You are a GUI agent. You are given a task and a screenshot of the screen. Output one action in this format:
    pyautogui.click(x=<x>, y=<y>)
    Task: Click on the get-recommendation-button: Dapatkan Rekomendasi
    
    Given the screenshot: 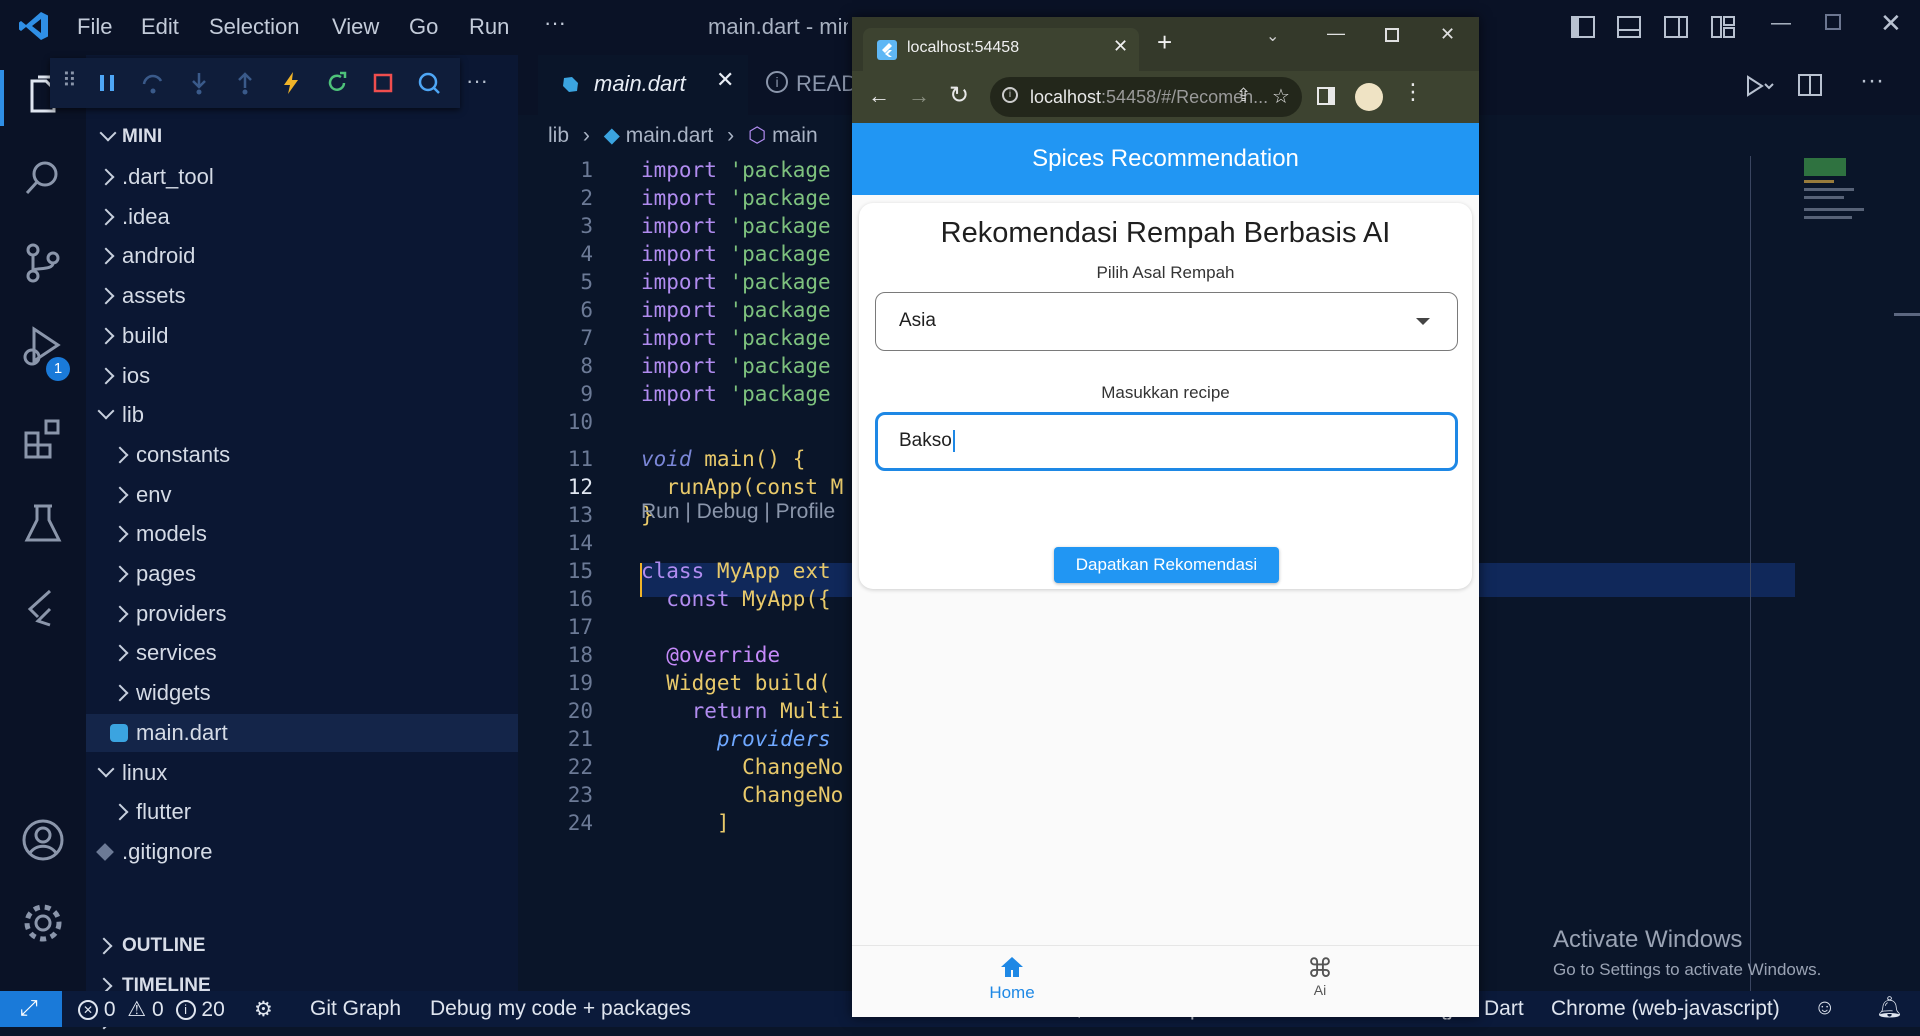 What is the action you would take?
    pyautogui.click(x=1166, y=565)
    